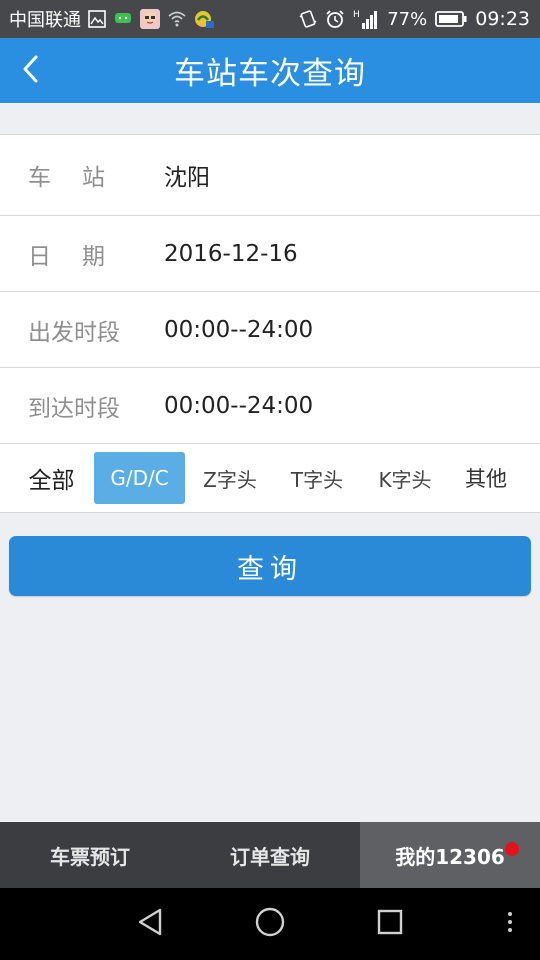  What do you see at coordinates (356, 15) in the screenshot?
I see `svg-text: H` at bounding box center [356, 15].